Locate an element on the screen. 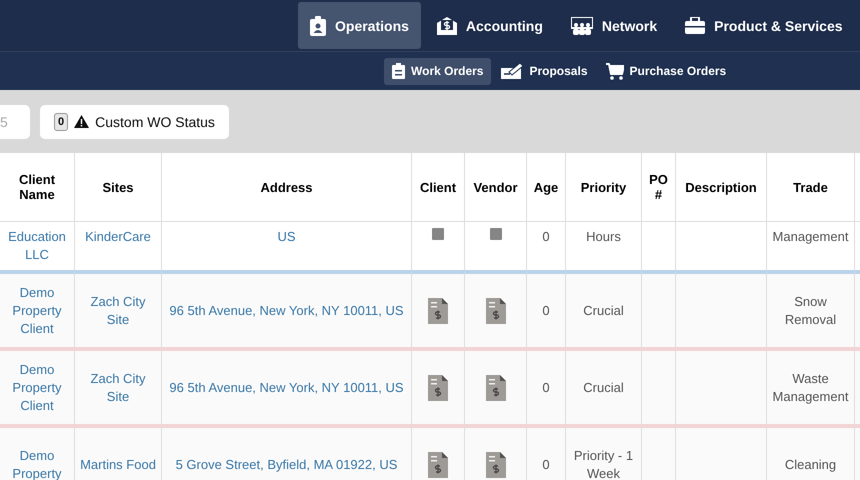 The width and height of the screenshot is (860, 480). table-cell: Priority - 1 Week is located at coordinates (604, 452).